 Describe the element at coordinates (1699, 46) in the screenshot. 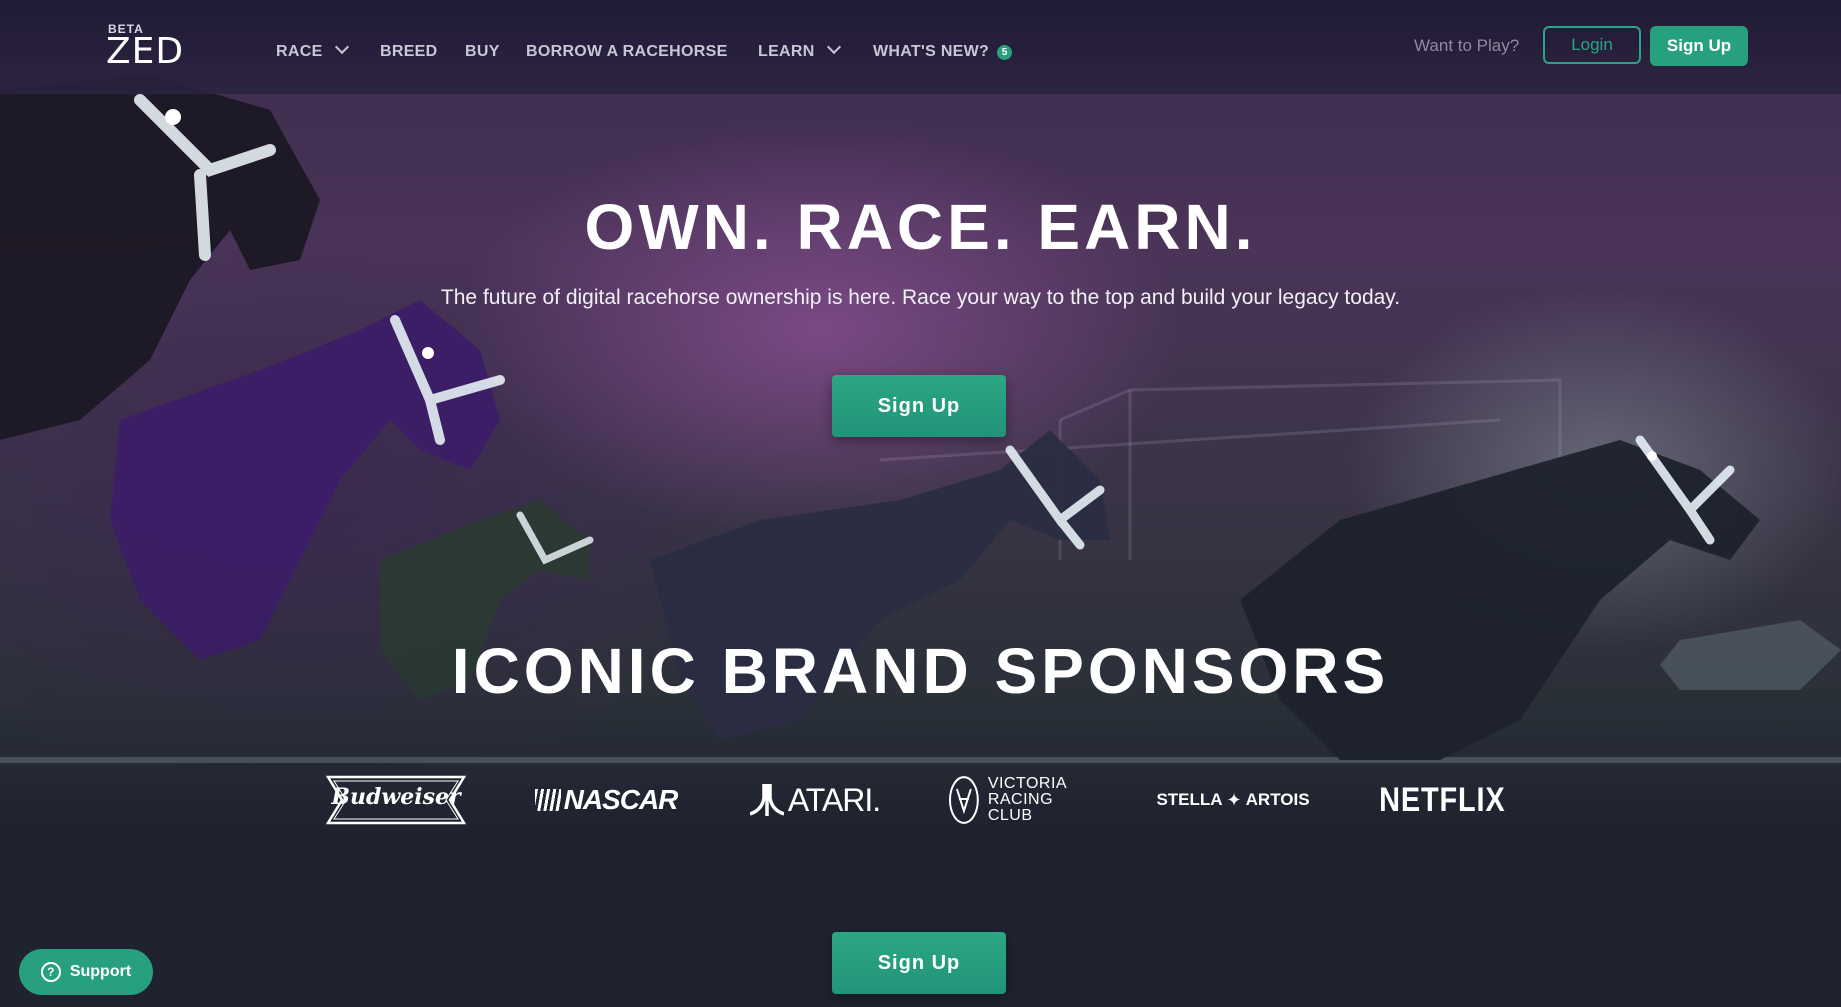

I see `header-signup-button: Sign Up` at that location.